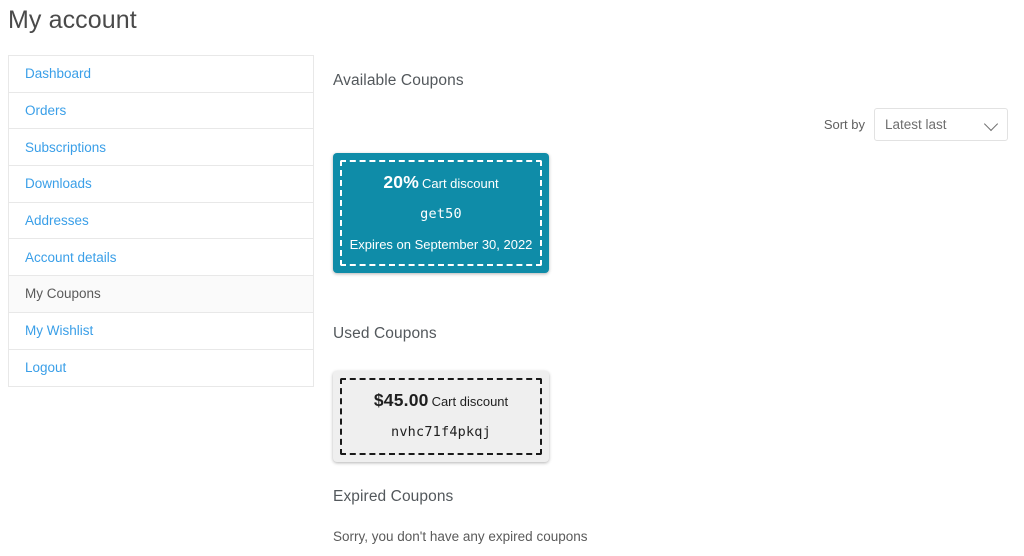 Image resolution: width=1024 pixels, height=556 pixels. I want to click on sidebar-item-account-details: Account details, so click(161, 258).